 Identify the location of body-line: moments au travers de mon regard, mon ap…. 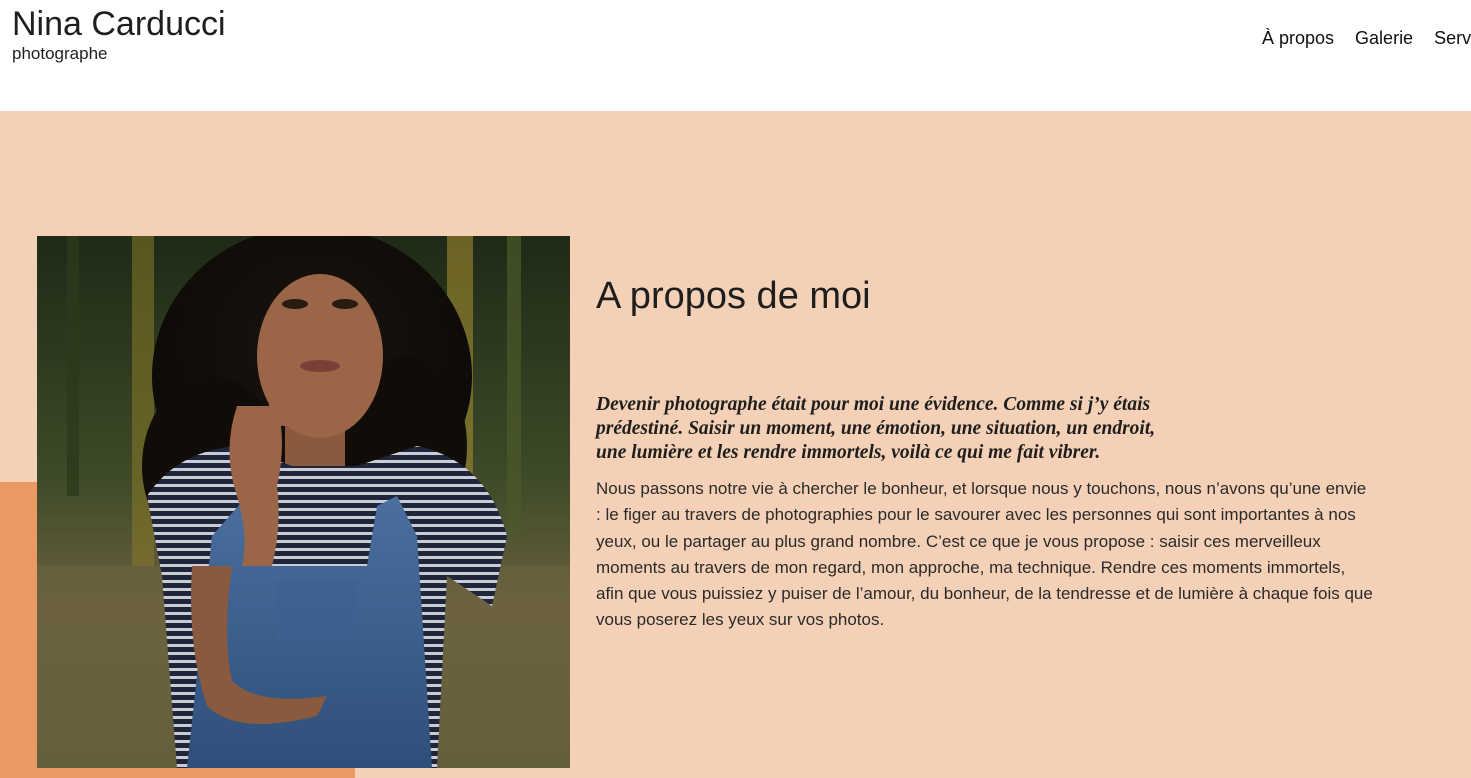
(971, 567).